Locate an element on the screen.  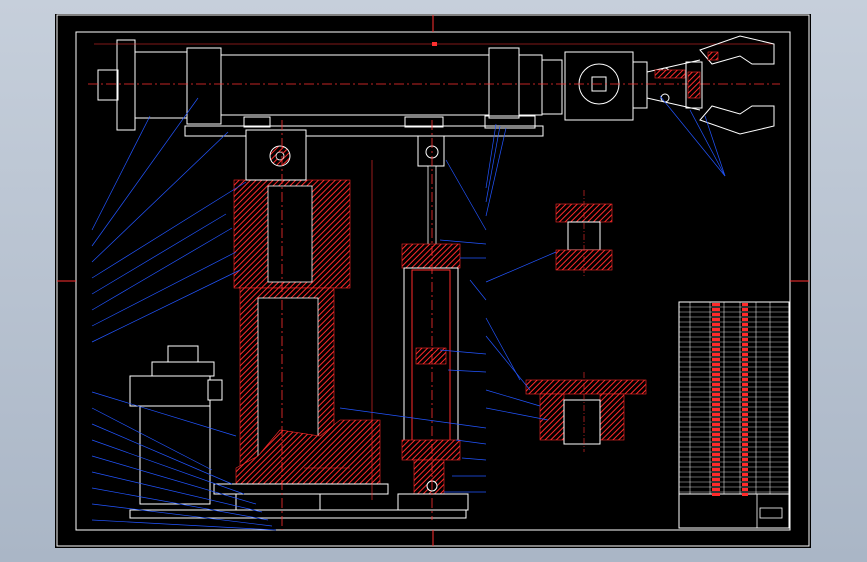
title-block-label is located at coordinates (771, 512).